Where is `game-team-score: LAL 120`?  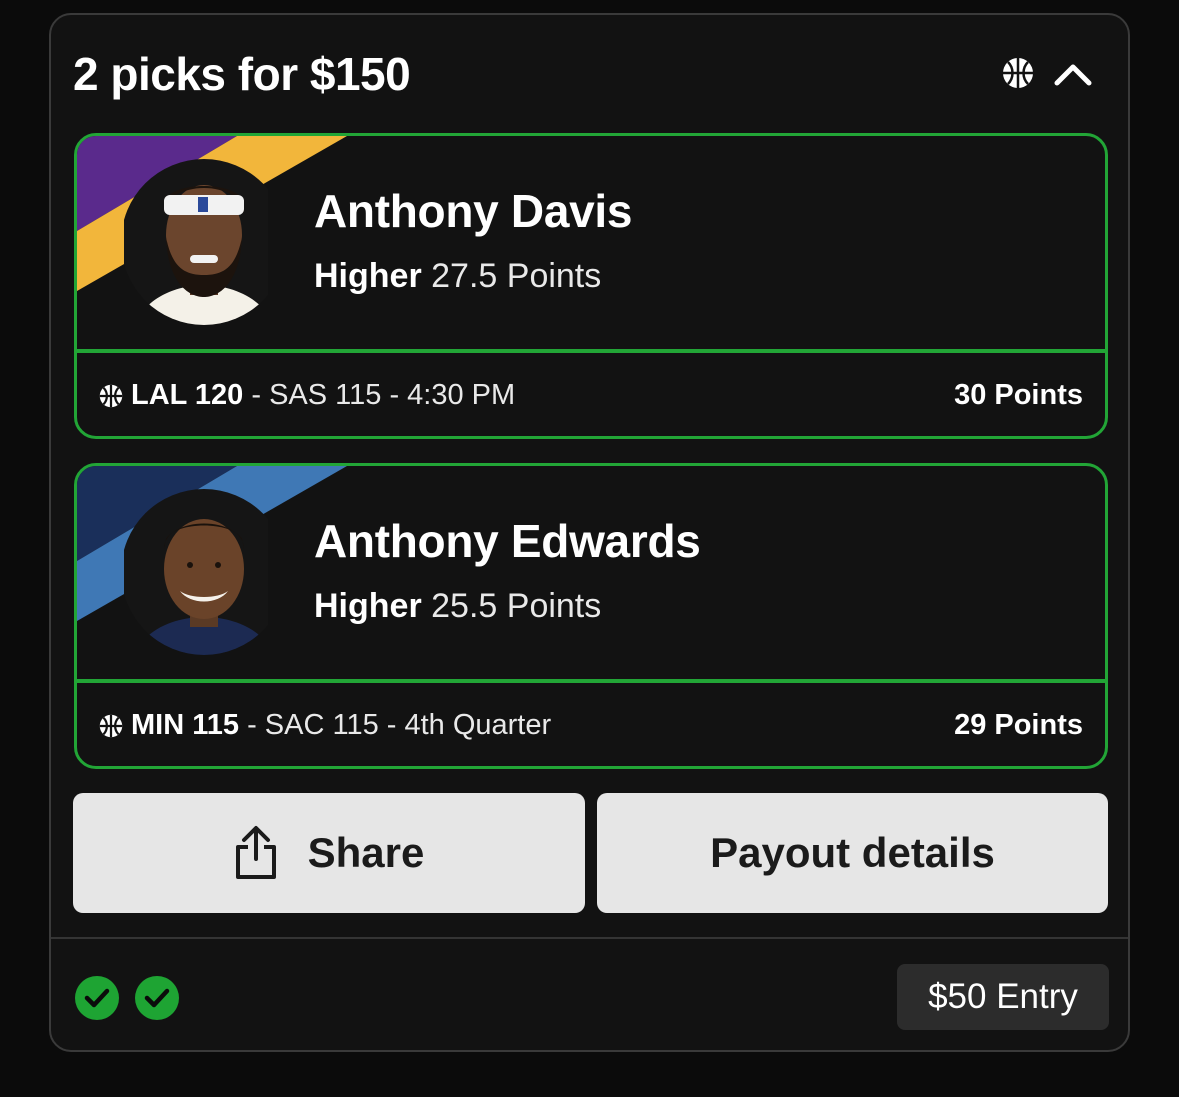
game-team-score: LAL 120 is located at coordinates (187, 395).